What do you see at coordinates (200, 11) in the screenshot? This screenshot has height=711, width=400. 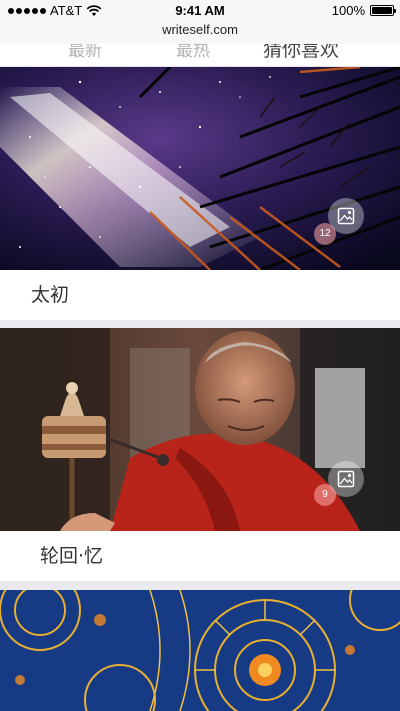 I see `status-bar: AT&T 9:41 AM 100%` at bounding box center [200, 11].